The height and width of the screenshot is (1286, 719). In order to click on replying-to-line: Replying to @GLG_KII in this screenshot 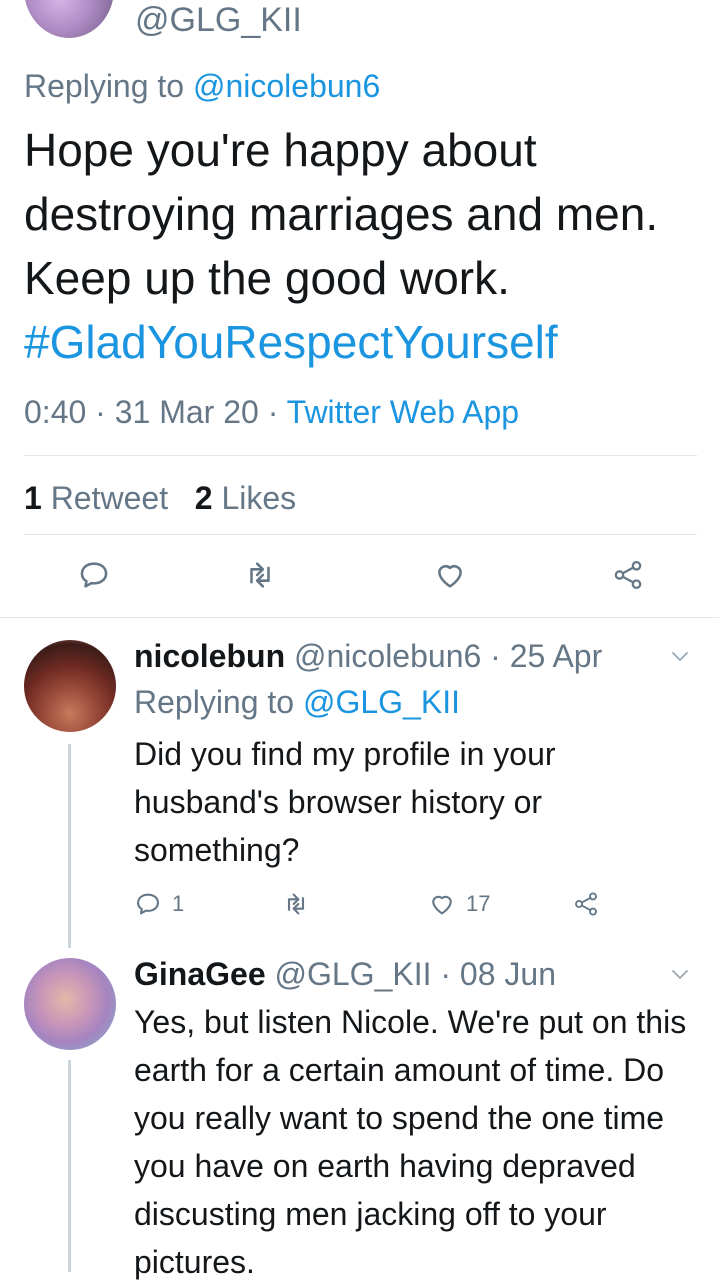, I will do `click(297, 702)`.